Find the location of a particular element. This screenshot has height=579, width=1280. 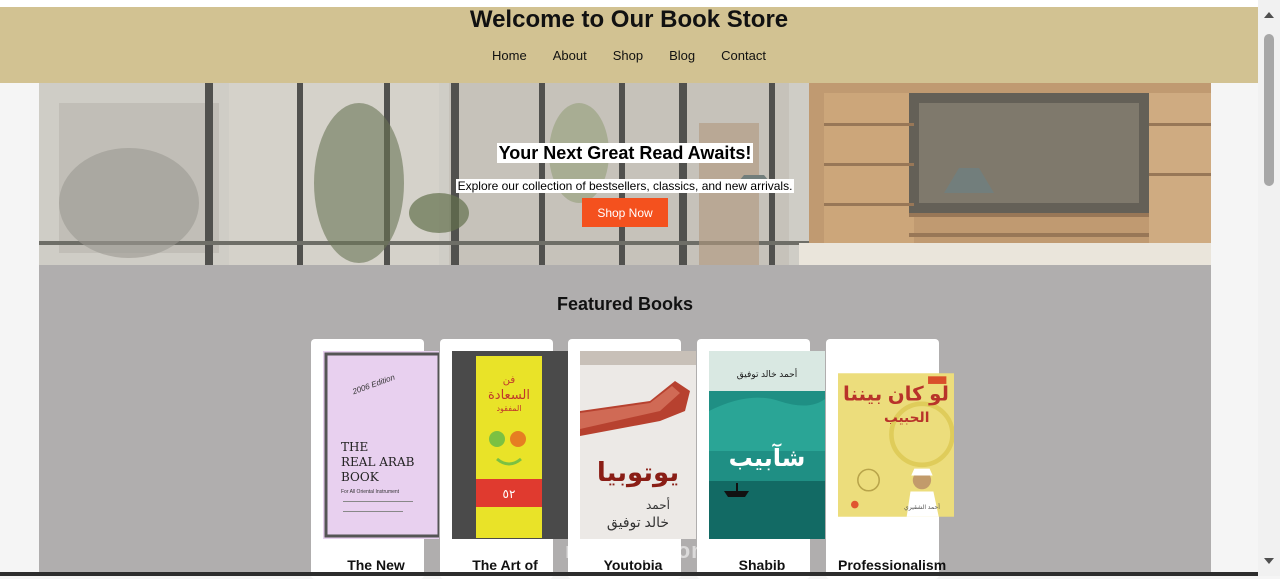

watermark-text: mostaql.com is located at coordinates (638, 550).